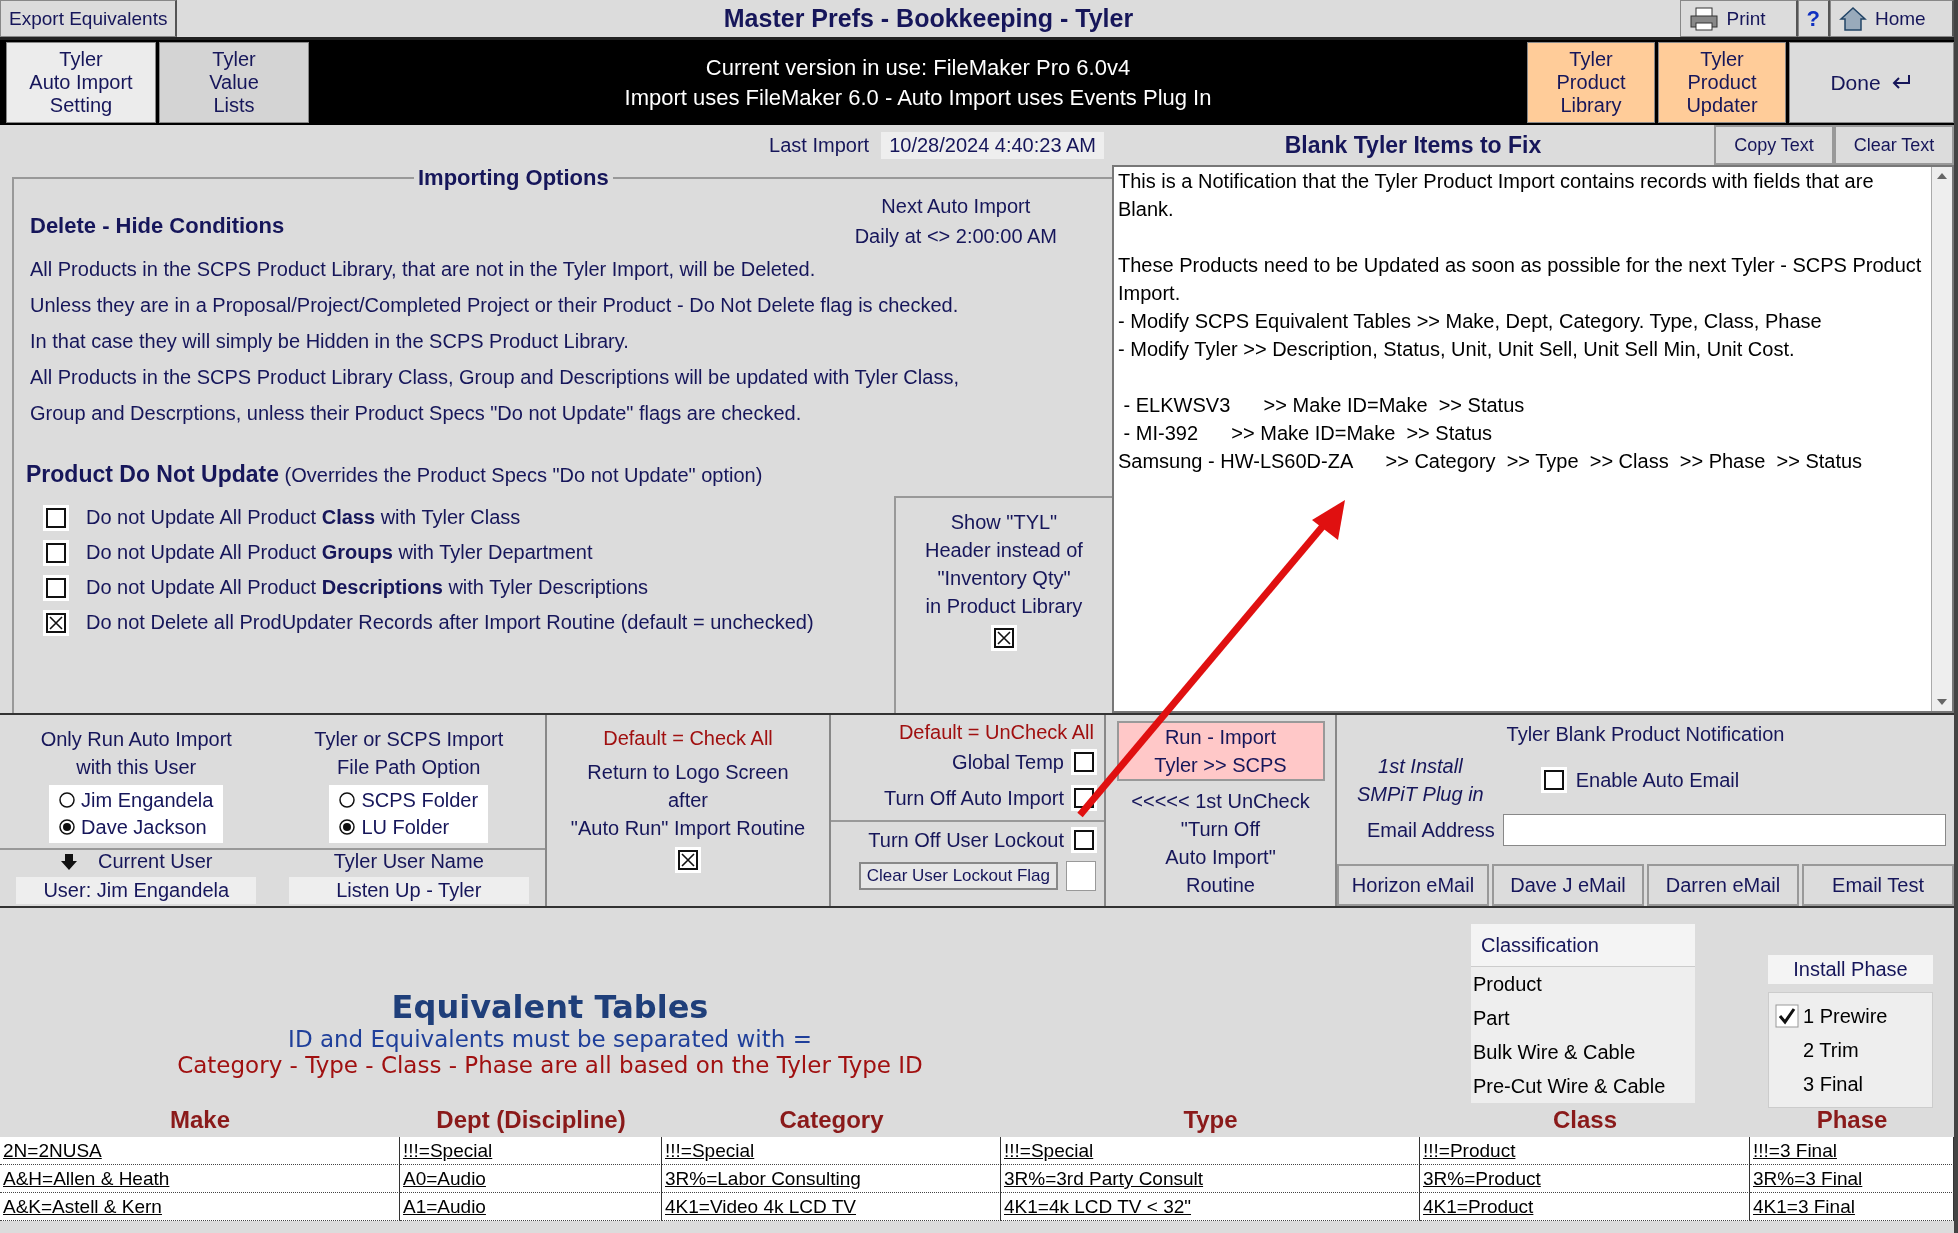 This screenshot has height=1233, width=1958. I want to click on text-button: Clear Text, so click(1894, 145).